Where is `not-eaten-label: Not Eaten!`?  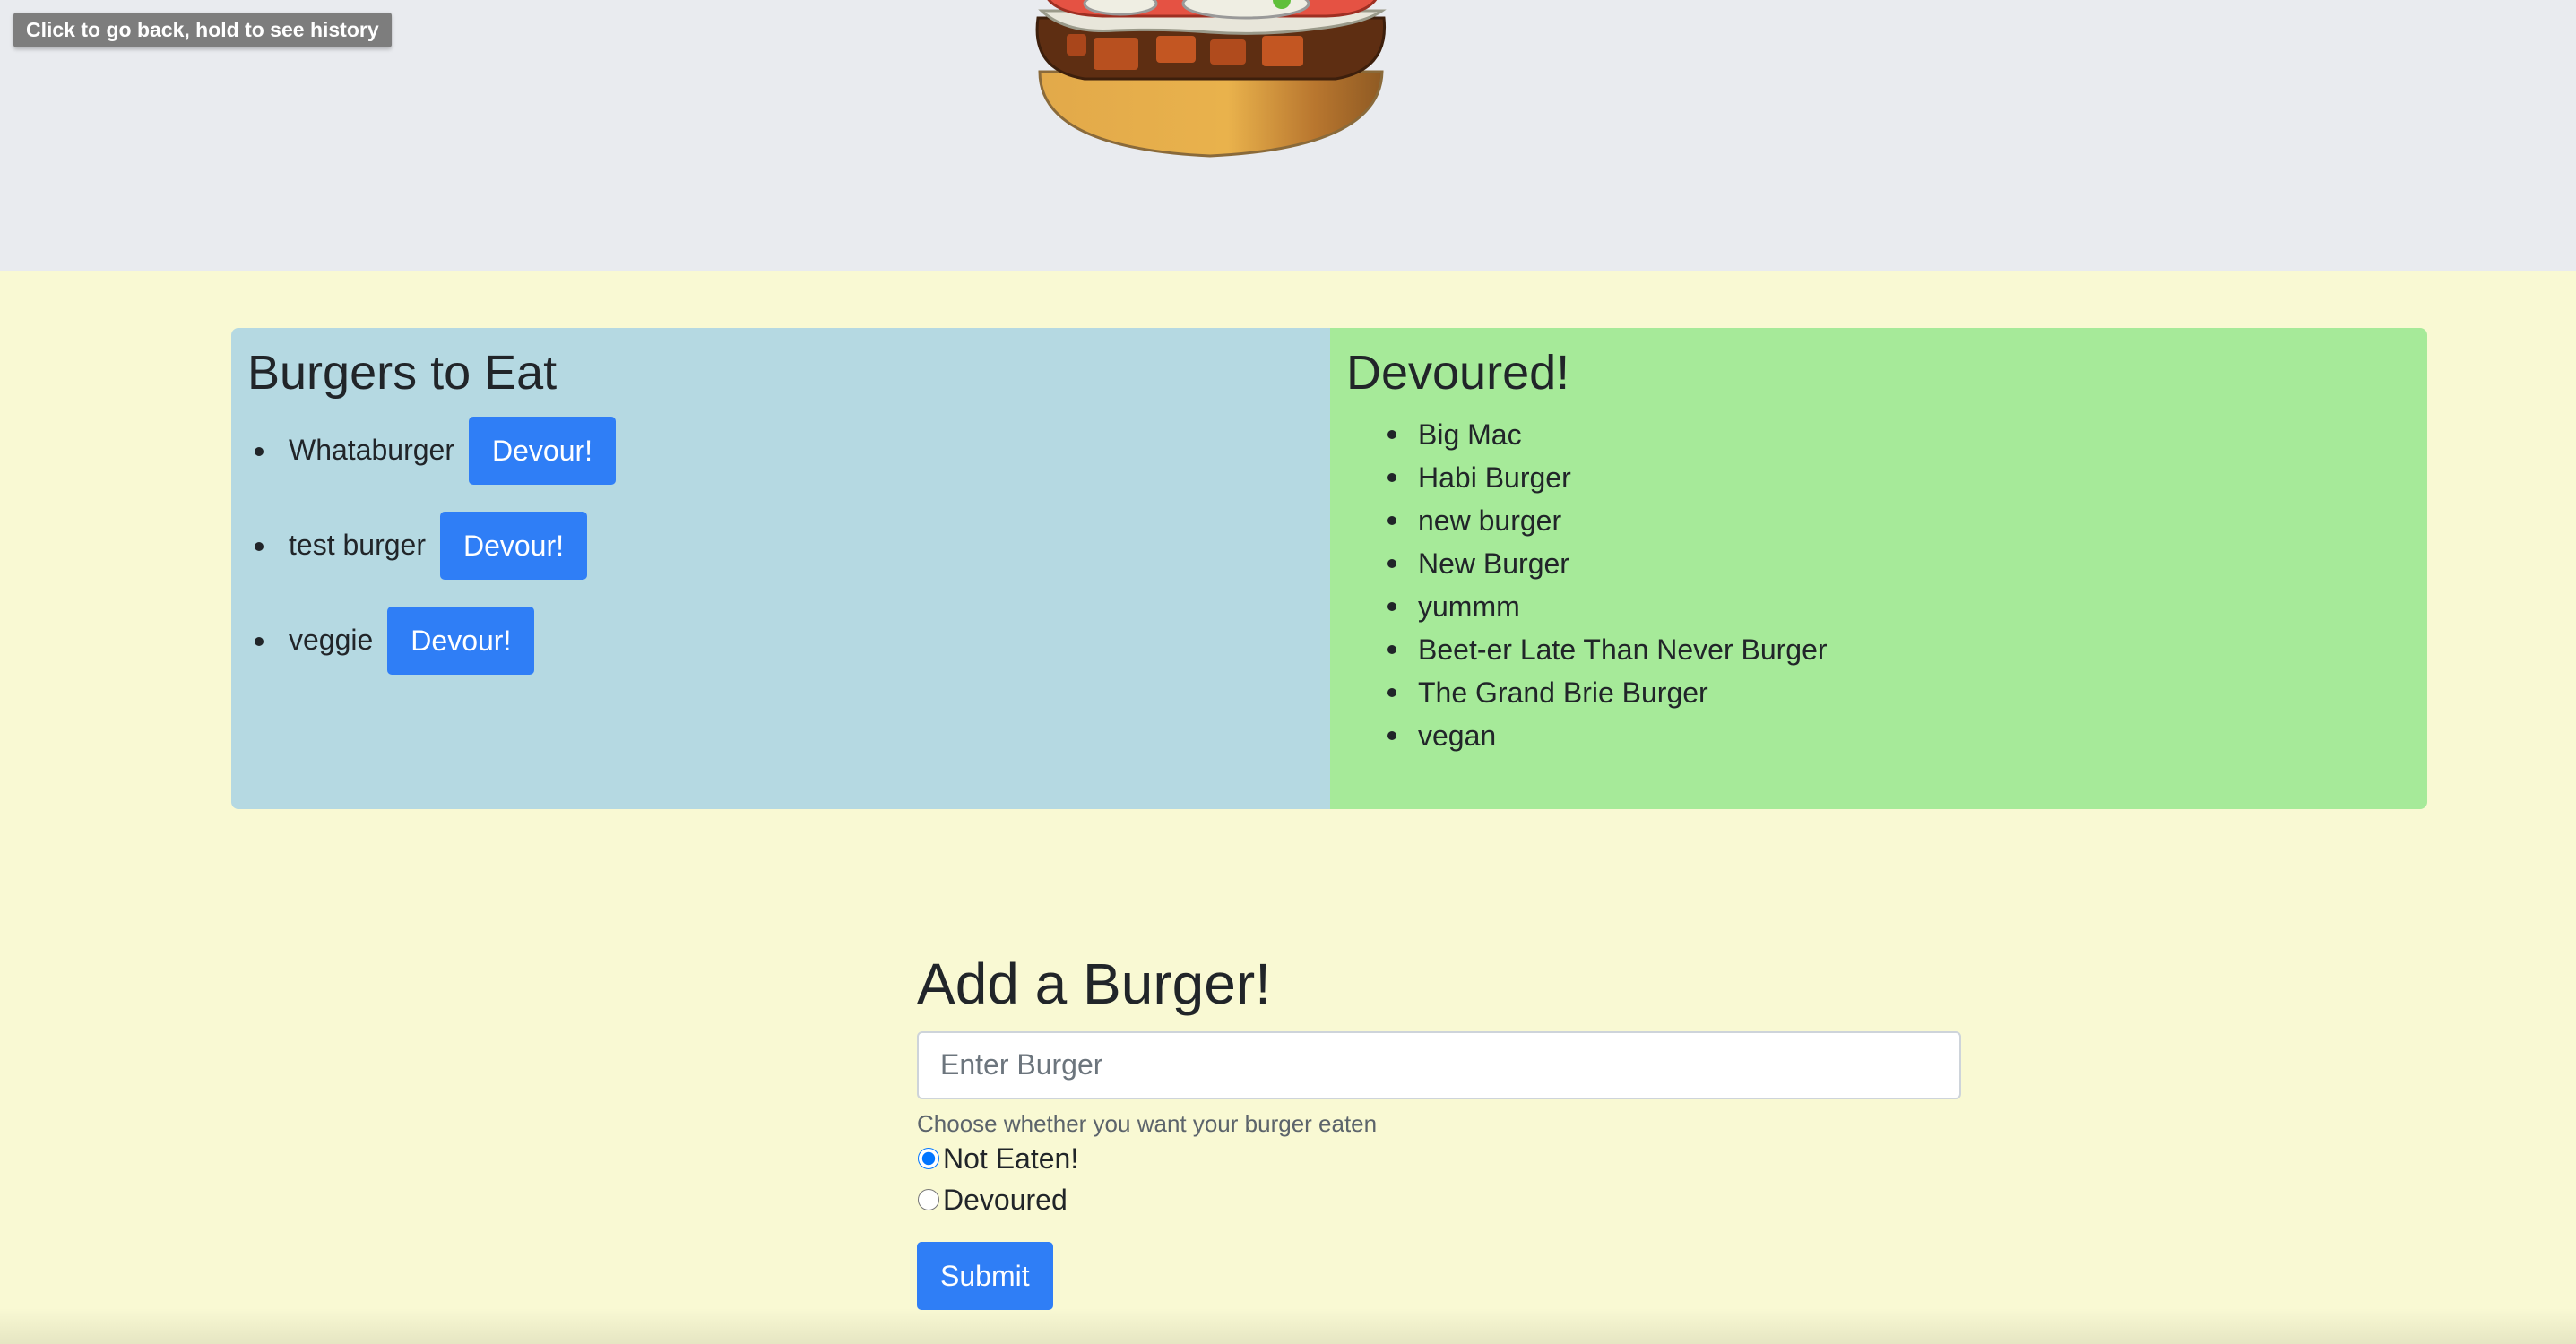
not-eaten-label: Not Eaten! is located at coordinates (1011, 1158).